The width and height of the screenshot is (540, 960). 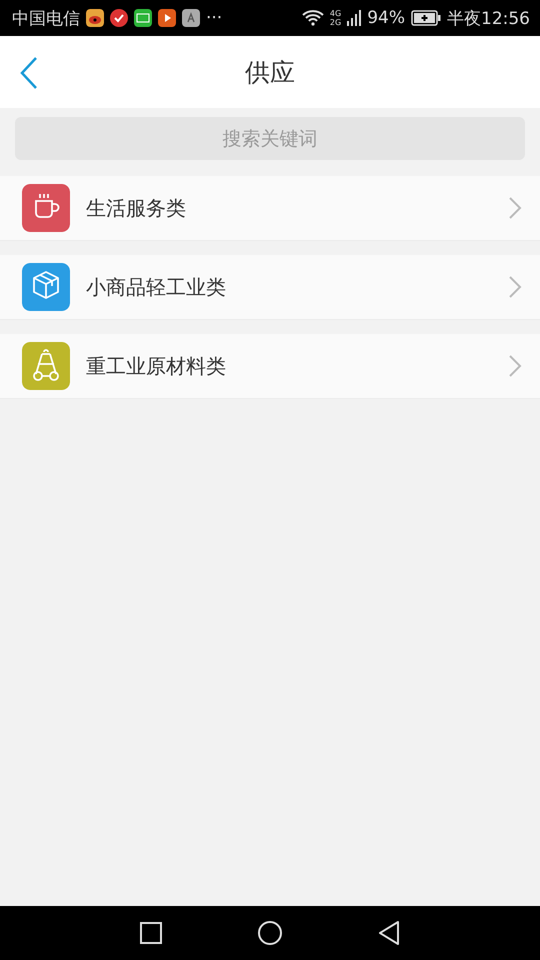 What do you see at coordinates (156, 287) in the screenshot?
I see `category-label: 小商品轻工业类` at bounding box center [156, 287].